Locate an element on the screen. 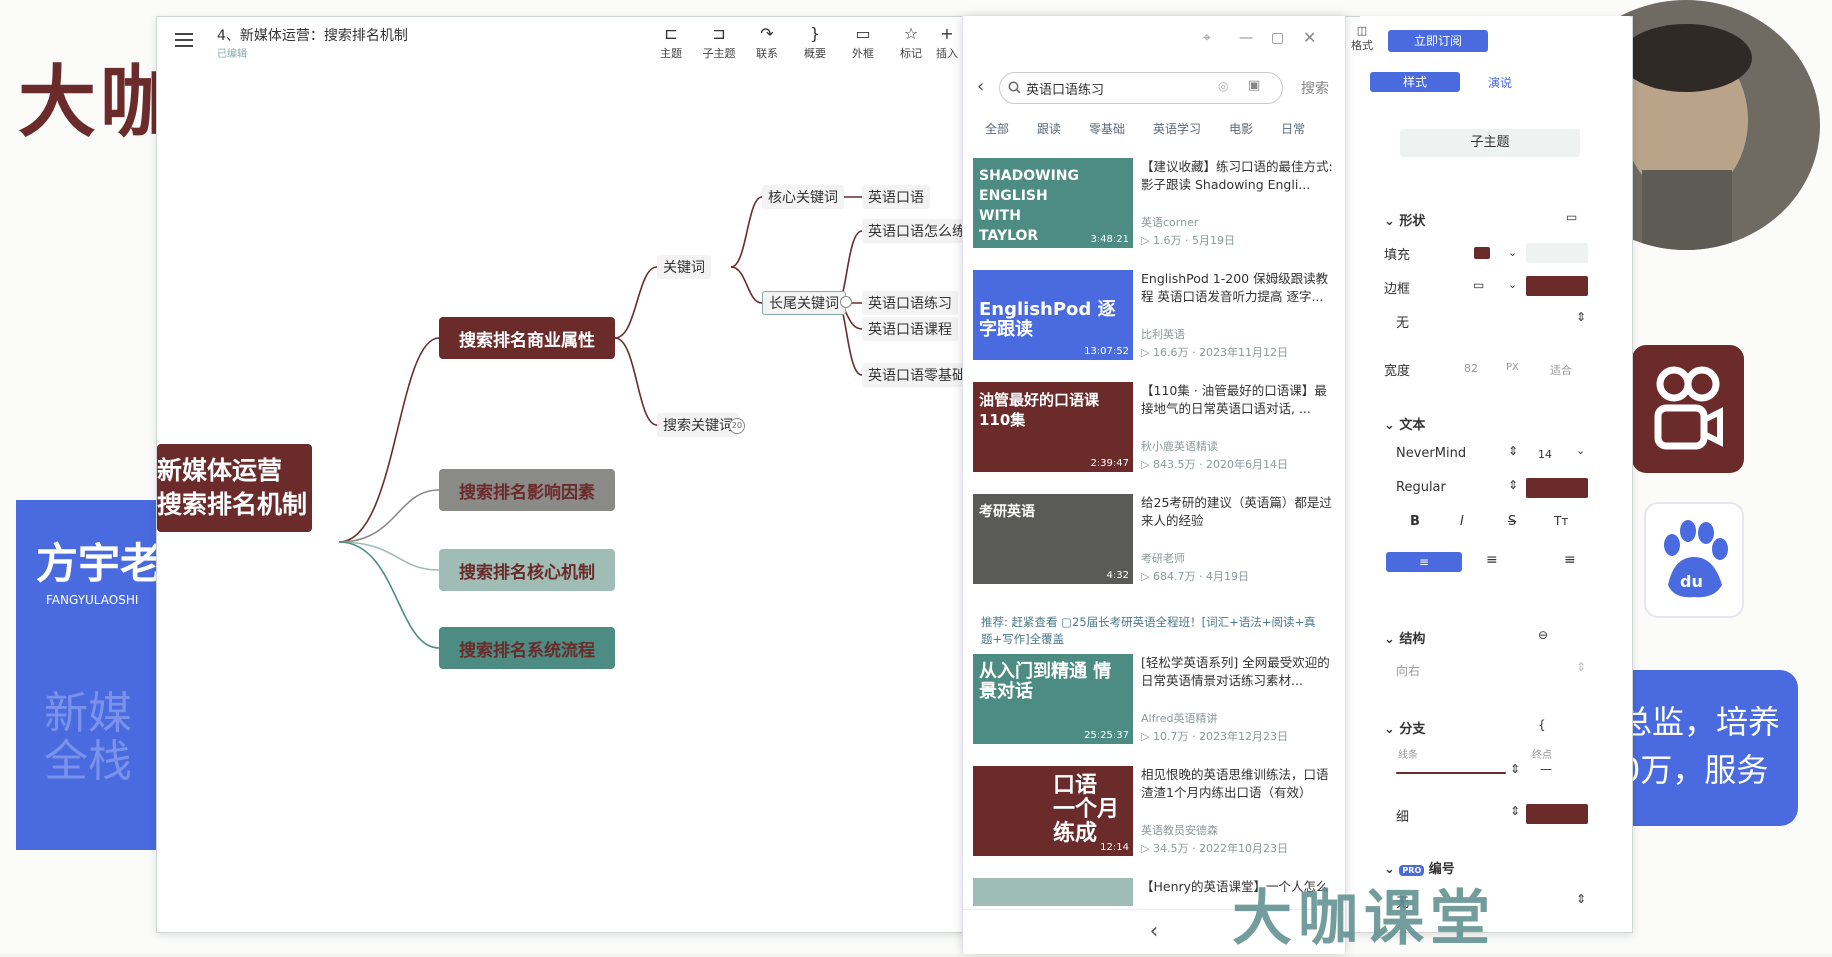 The height and width of the screenshot is (957, 1832). section-shape-title: 形状 is located at coordinates (1412, 221).